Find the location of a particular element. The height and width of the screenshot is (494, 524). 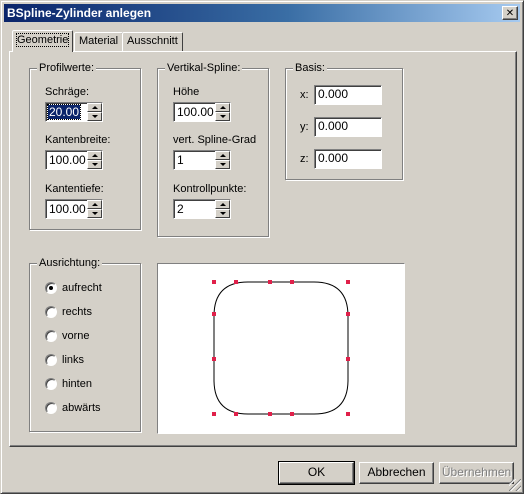

hoehe-value: 100.00 is located at coordinates (195, 112).